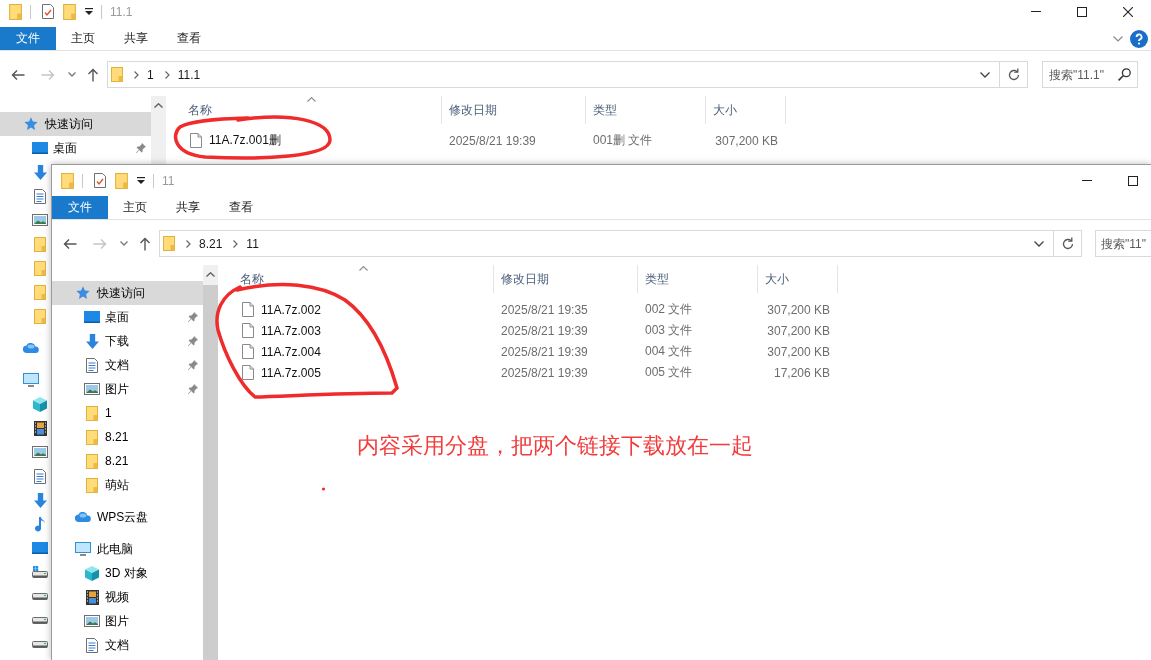  Describe the element at coordinates (211, 243) in the screenshot. I see `breadcrumb-item: 8.21` at that location.